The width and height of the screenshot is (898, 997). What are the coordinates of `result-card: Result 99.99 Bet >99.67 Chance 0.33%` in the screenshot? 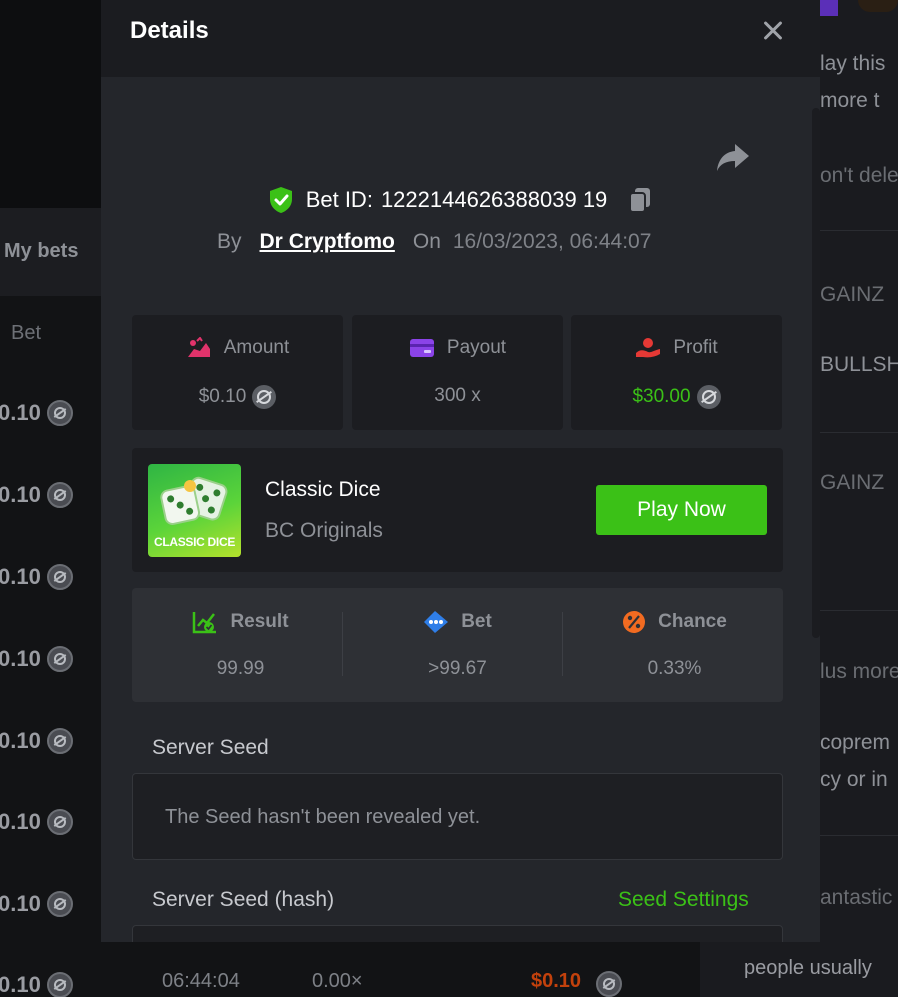 It's located at (457, 645).